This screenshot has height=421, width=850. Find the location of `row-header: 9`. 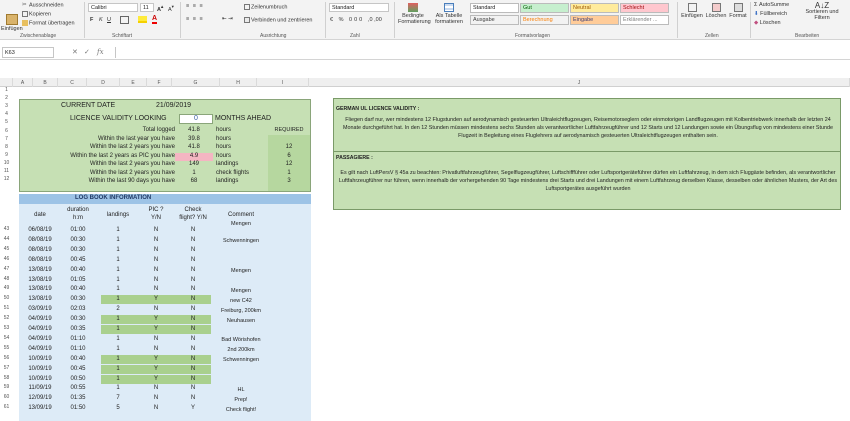

row-header: 9 is located at coordinates (6, 155).